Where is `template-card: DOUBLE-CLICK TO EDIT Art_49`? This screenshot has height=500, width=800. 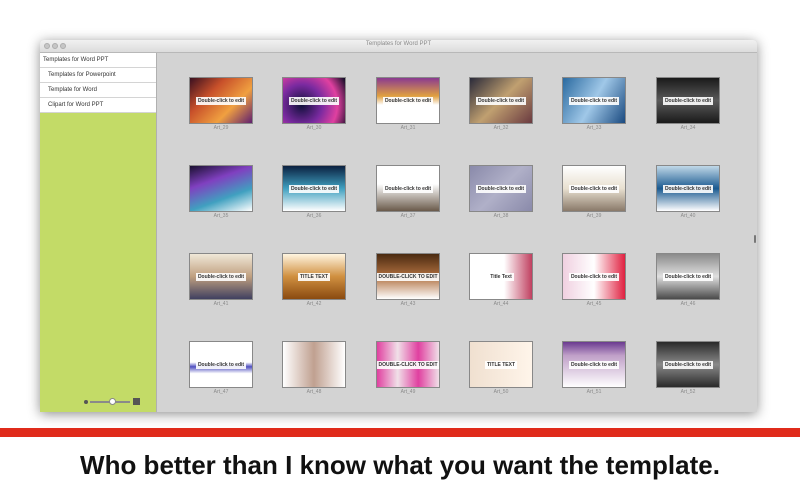
template-card: DOUBLE-CLICK TO EDIT Art_49 is located at coordinates (408, 368).